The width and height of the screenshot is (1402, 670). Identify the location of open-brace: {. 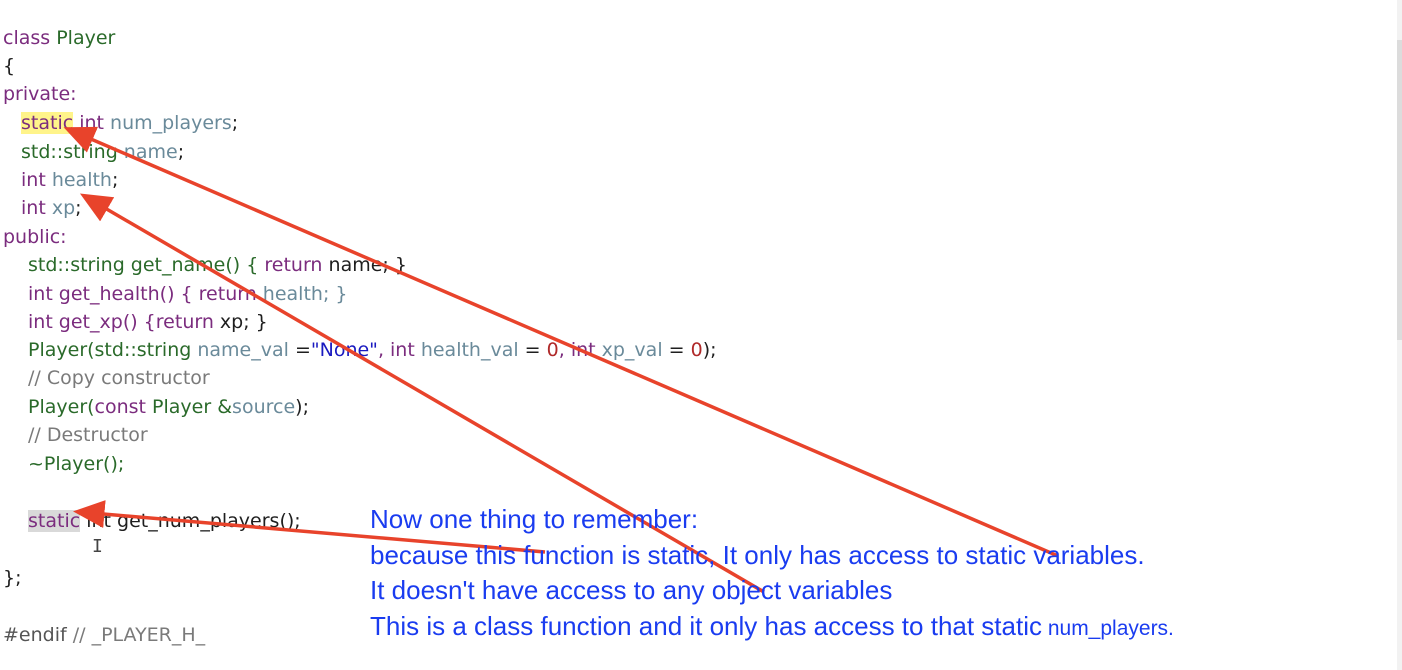
(9, 66).